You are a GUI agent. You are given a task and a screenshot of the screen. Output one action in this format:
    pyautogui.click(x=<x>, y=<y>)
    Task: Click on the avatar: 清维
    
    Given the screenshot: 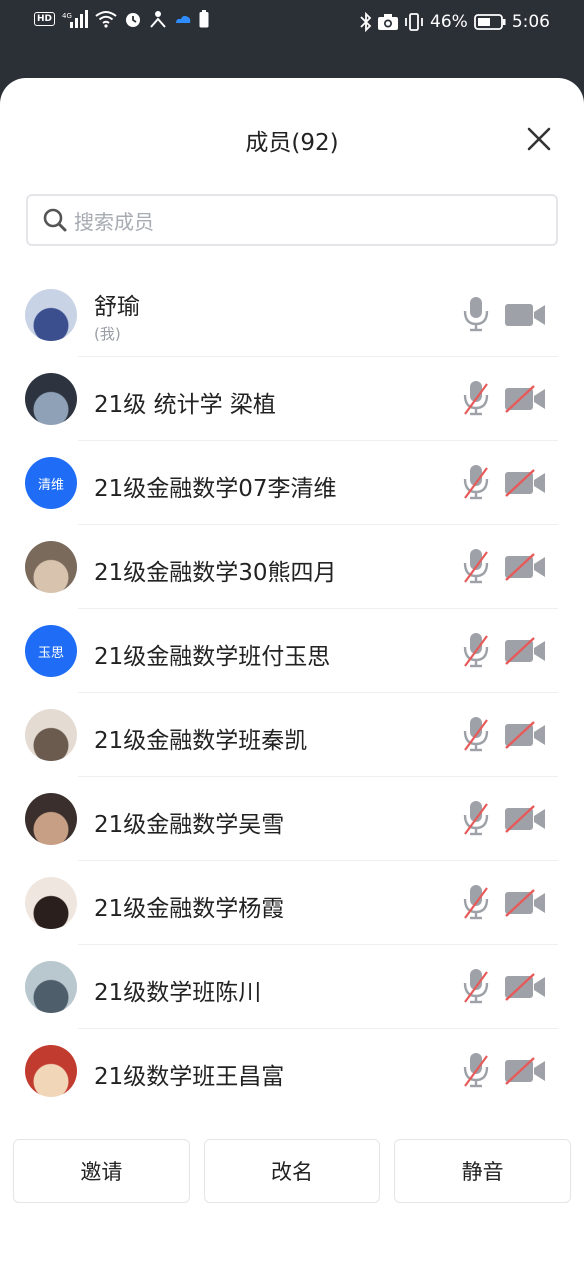 What is the action you would take?
    pyautogui.click(x=51, y=483)
    